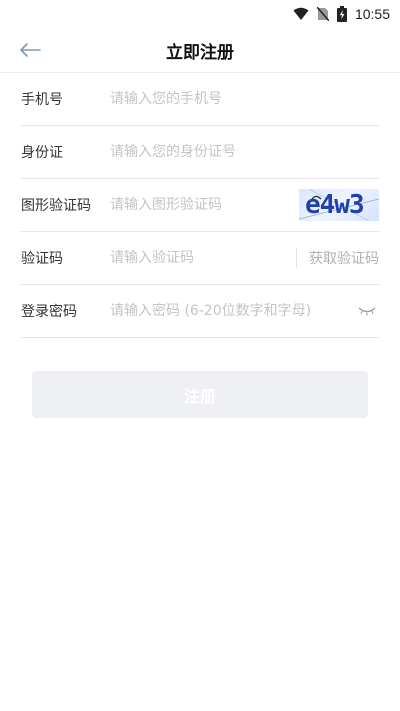  Describe the element at coordinates (49, 312) in the screenshot. I see `password-label: 登录密码` at that location.